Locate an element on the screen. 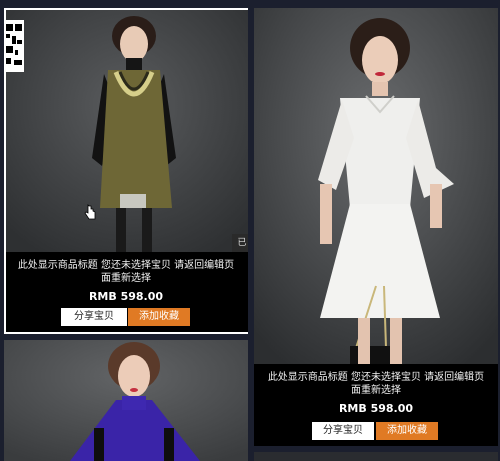 This screenshot has width=500, height=461. hand-cursor-icon is located at coordinates (90, 214).